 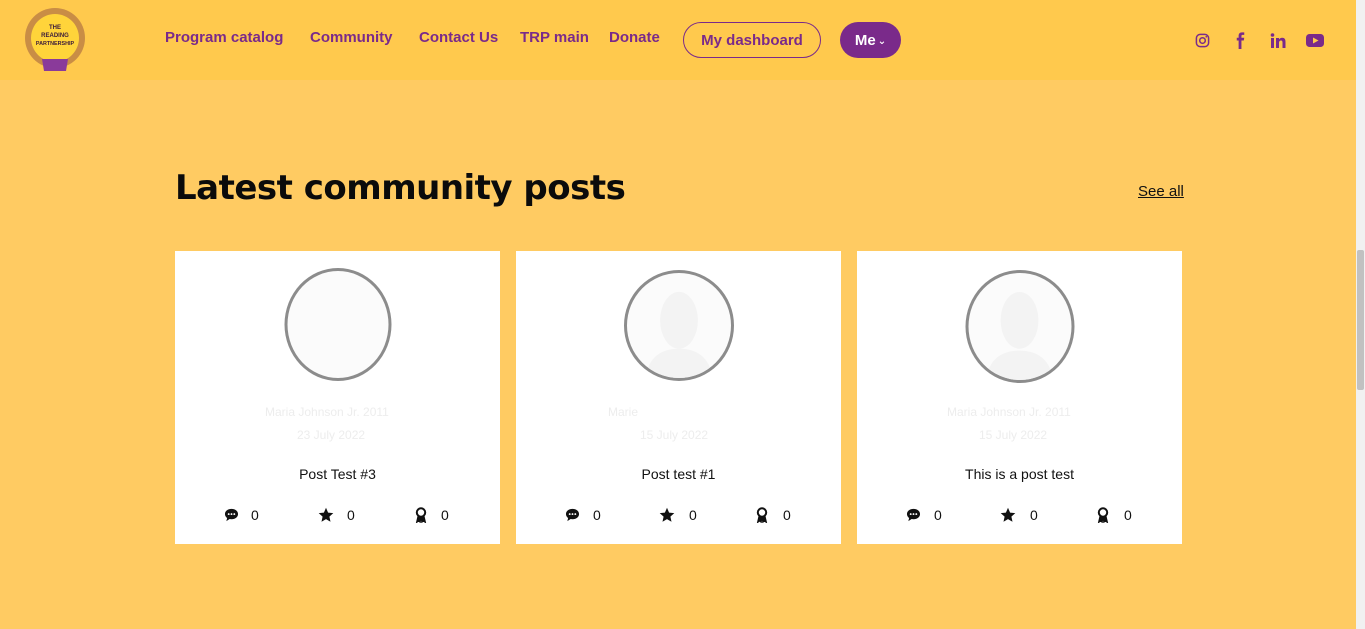 What do you see at coordinates (1278, 40) in the screenshot?
I see `linkedin-icon` at bounding box center [1278, 40].